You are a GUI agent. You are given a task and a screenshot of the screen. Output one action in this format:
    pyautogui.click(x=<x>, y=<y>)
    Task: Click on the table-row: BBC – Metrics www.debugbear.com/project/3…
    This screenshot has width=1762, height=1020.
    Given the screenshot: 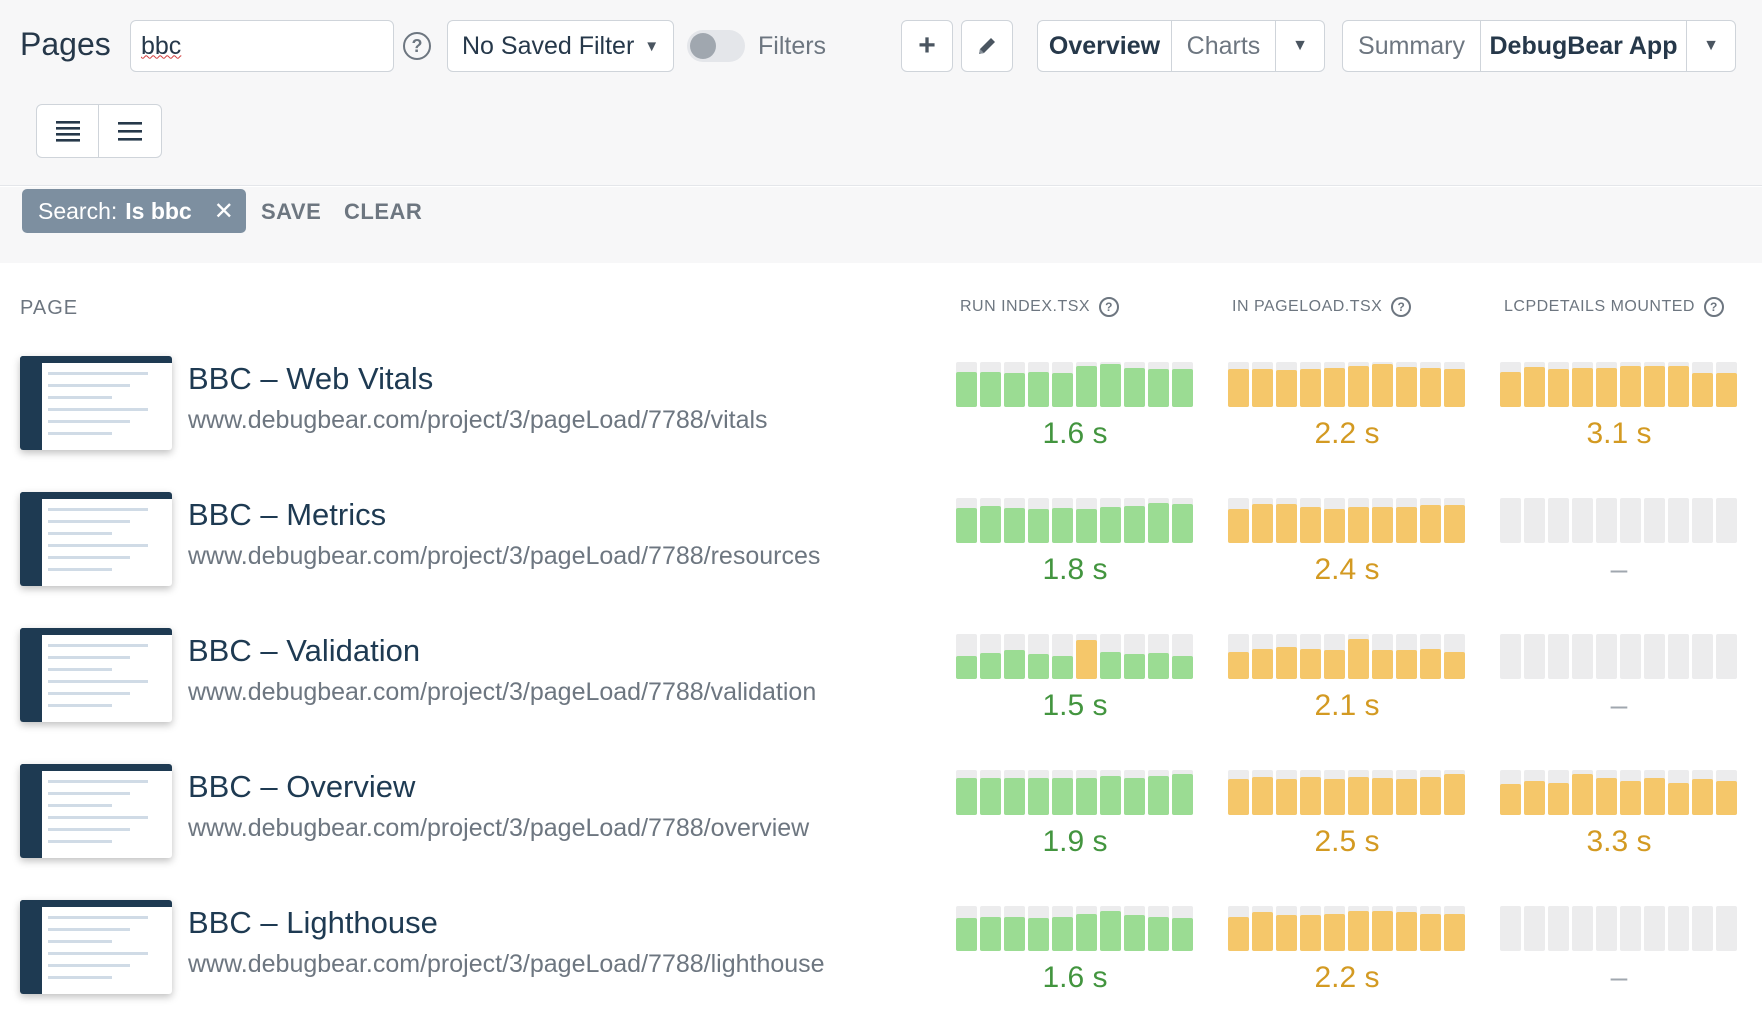 What is the action you would take?
    pyautogui.click(x=881, y=544)
    